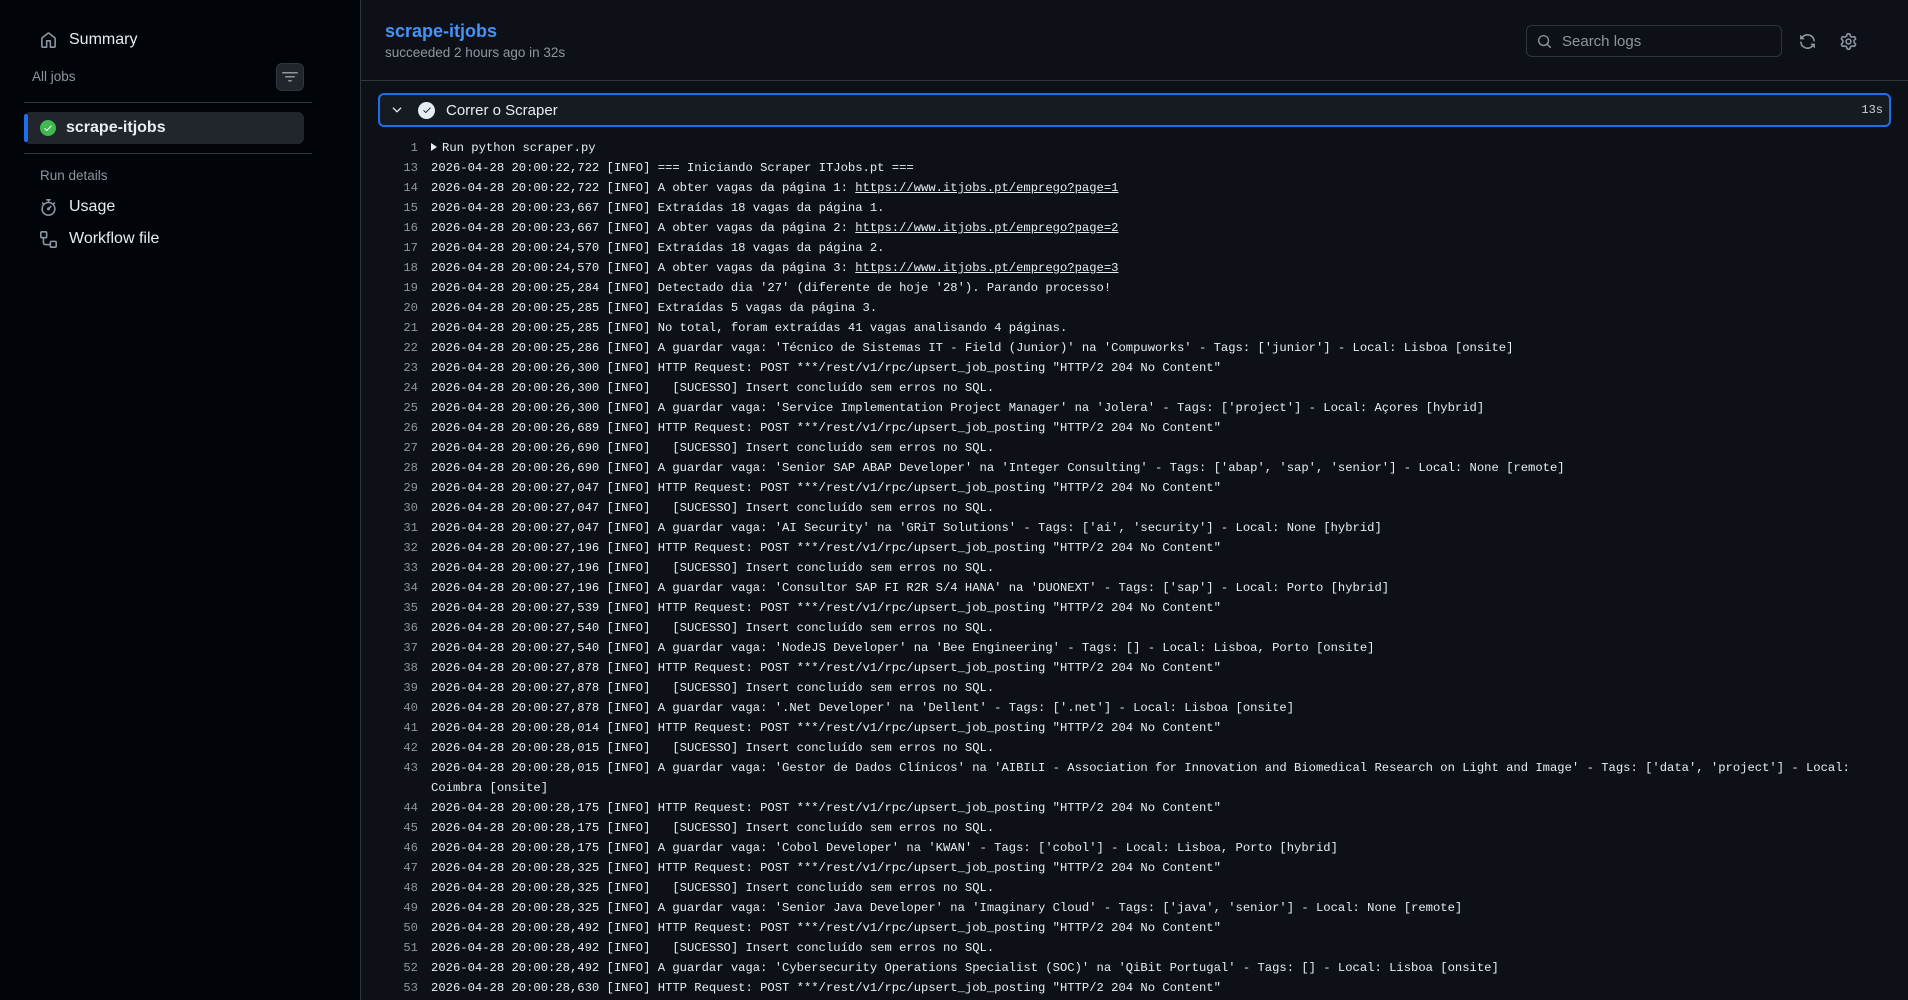 Image resolution: width=1908 pixels, height=1000 pixels. I want to click on log-line-number: 46, so click(404, 848).